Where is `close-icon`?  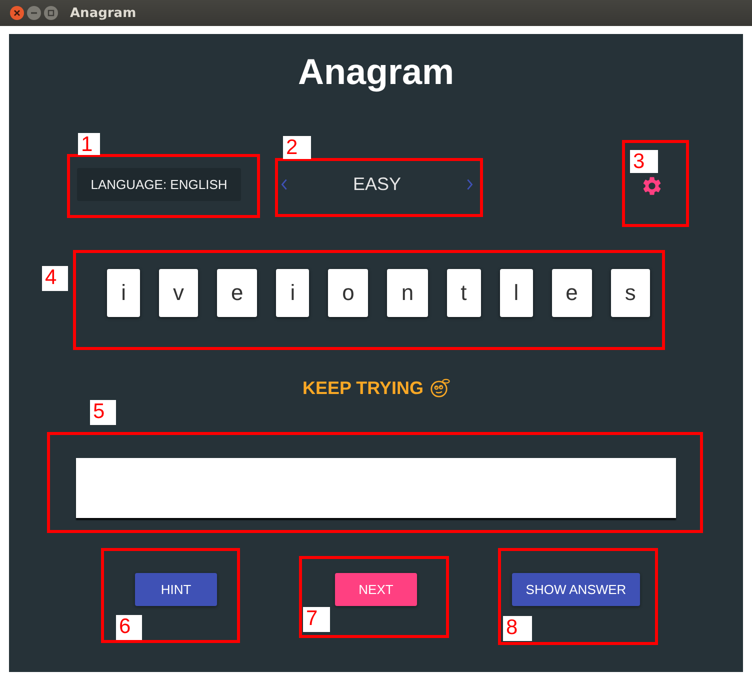 close-icon is located at coordinates (17, 13).